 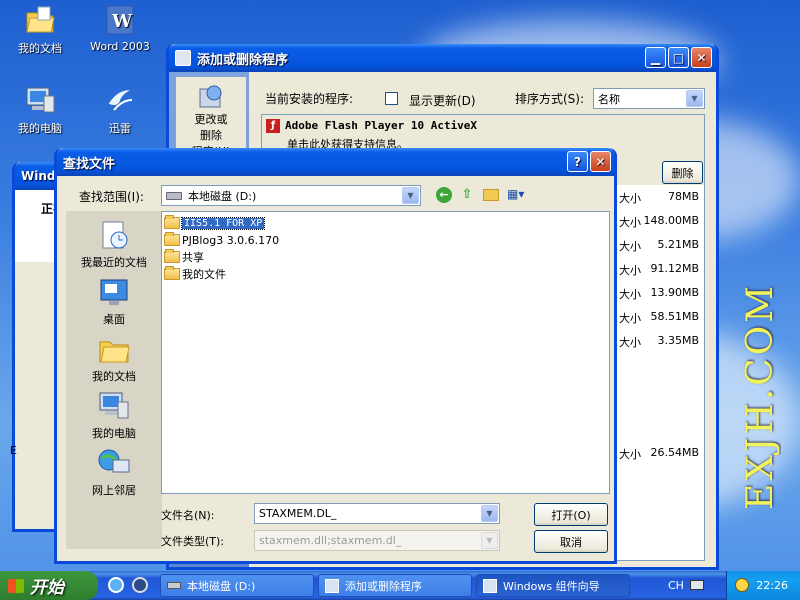 What do you see at coordinates (211, 119) in the screenshot?
I see `side-button-label: 更改或` at bounding box center [211, 119].